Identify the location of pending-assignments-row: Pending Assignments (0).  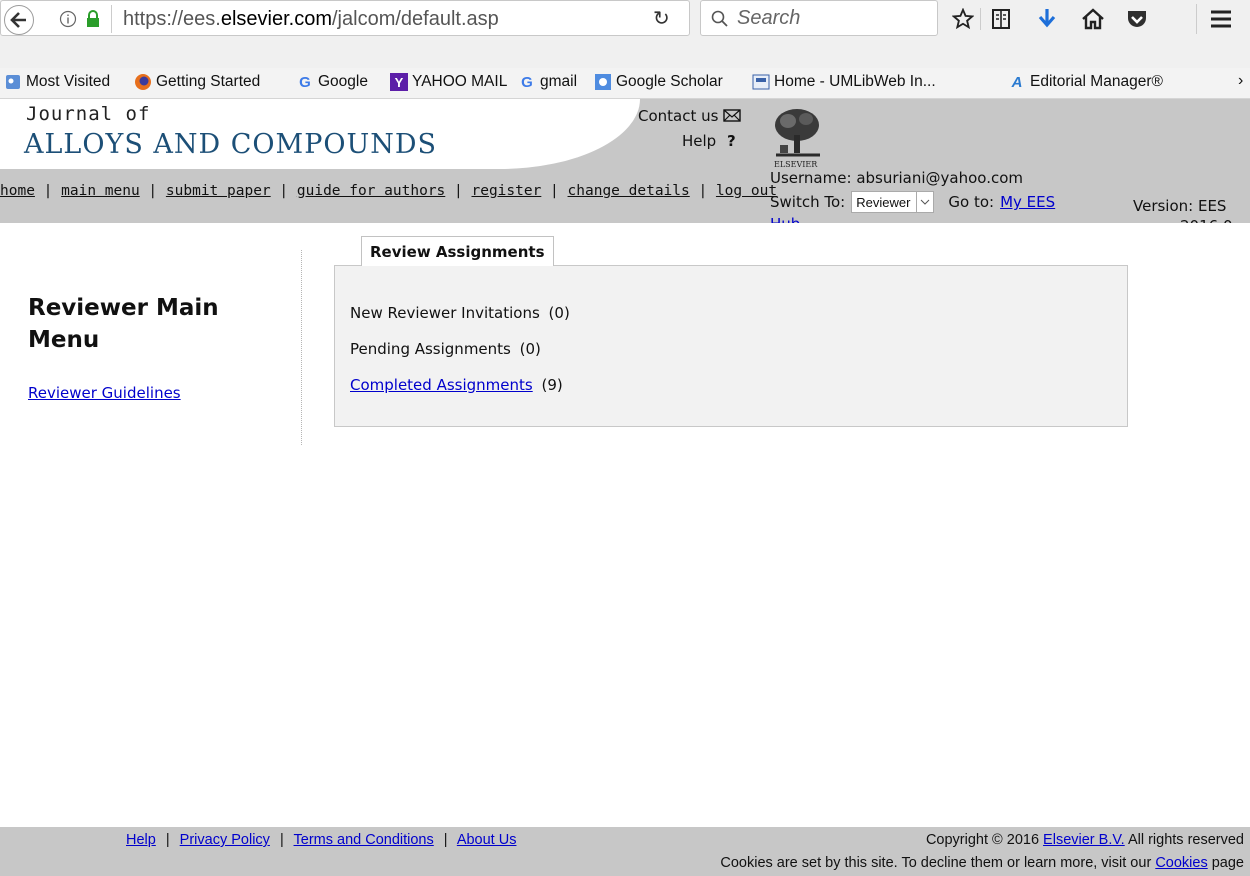
(445, 349).